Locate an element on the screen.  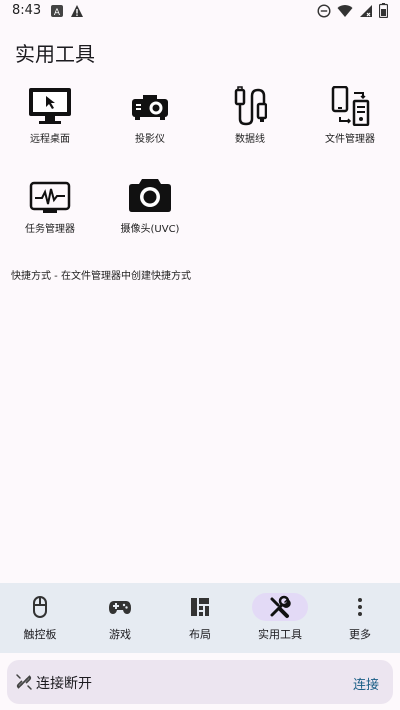
tool-file-manager: 文件管理器 is located at coordinates (350, 120).